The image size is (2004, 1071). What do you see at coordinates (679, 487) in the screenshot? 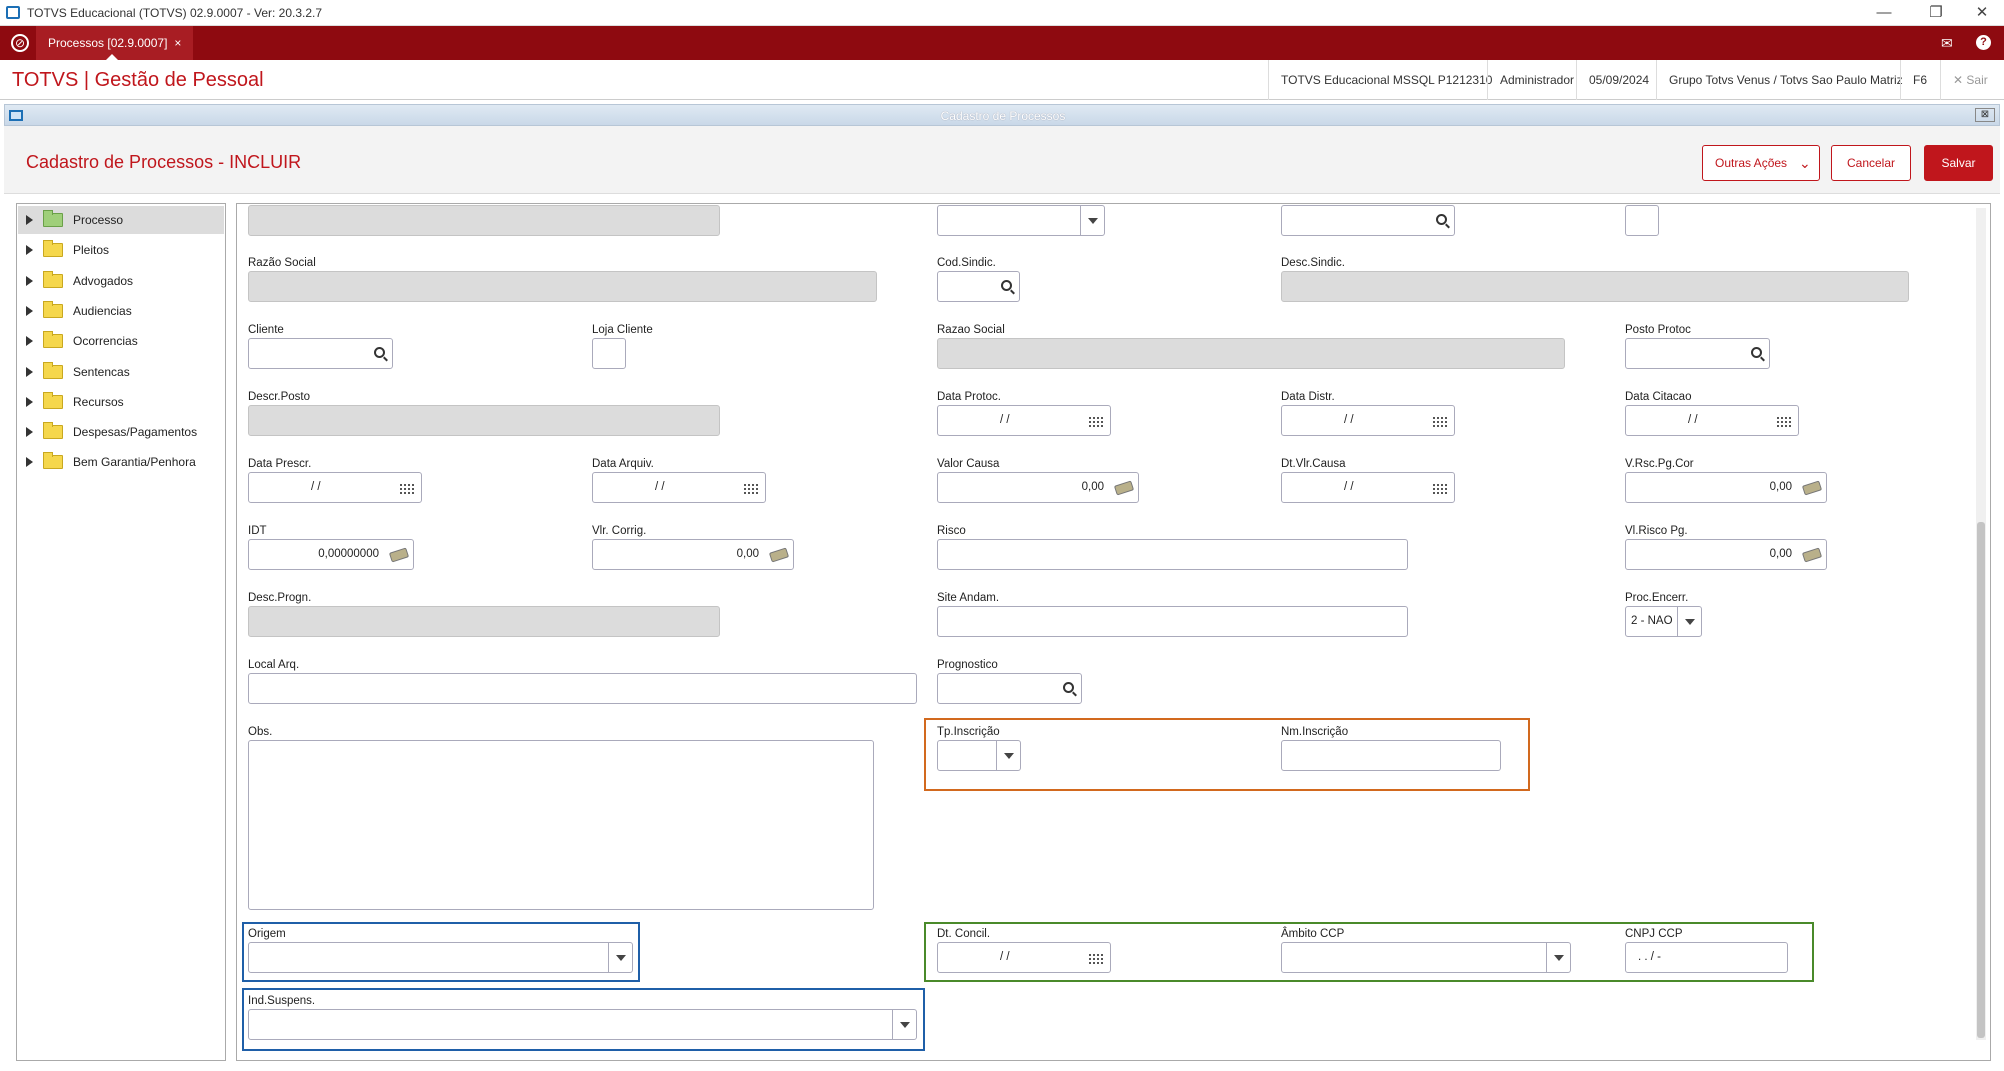
I see `data-arquiv-field: / /` at bounding box center [679, 487].